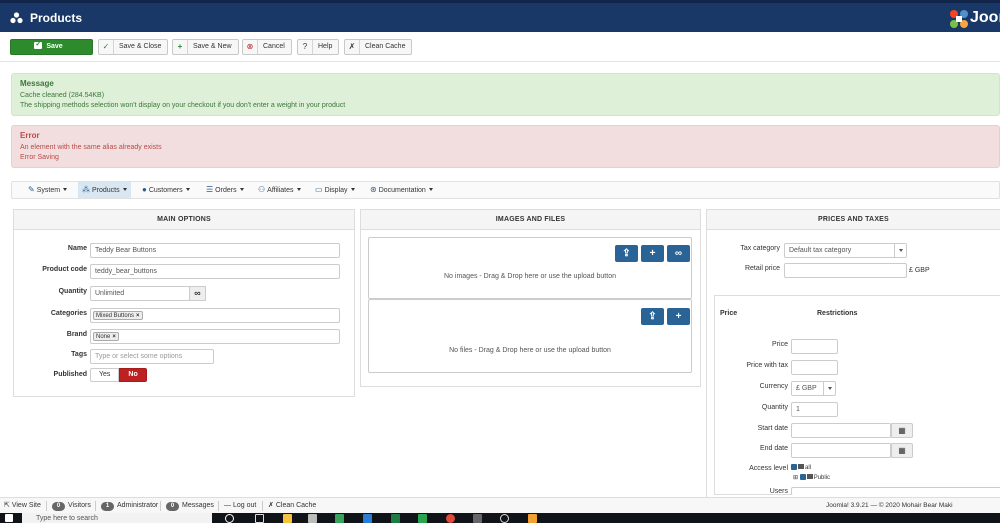 This screenshot has height=523, width=1000. Describe the element at coordinates (814, 346) in the screenshot. I see `price-input` at that location.